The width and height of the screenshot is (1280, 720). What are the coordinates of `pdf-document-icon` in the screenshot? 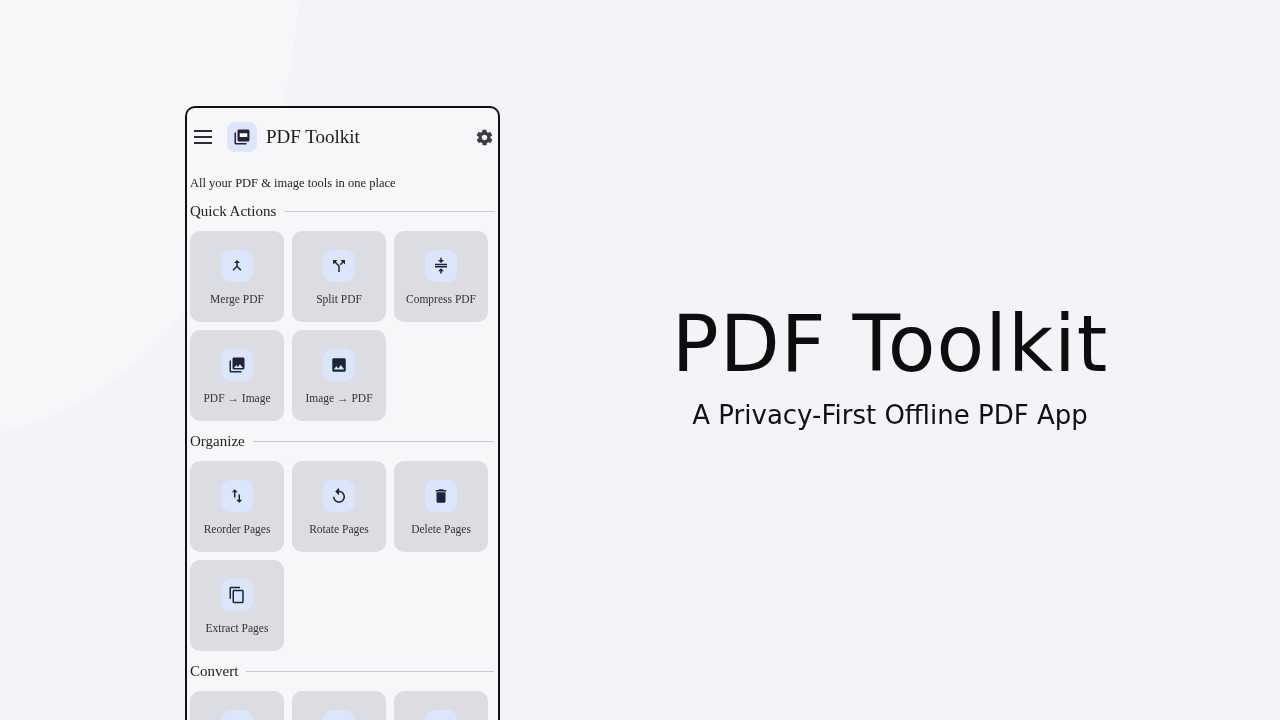 It's located at (242, 137).